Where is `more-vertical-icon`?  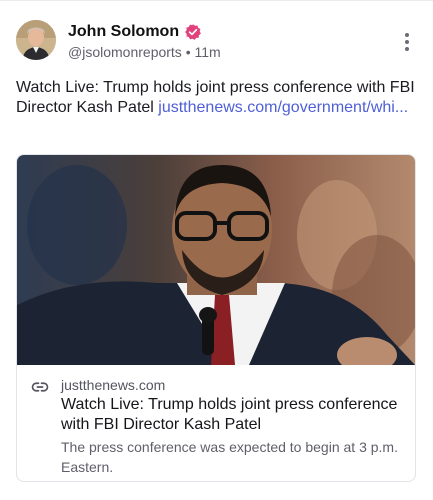
more-vertical-icon is located at coordinates (407, 42).